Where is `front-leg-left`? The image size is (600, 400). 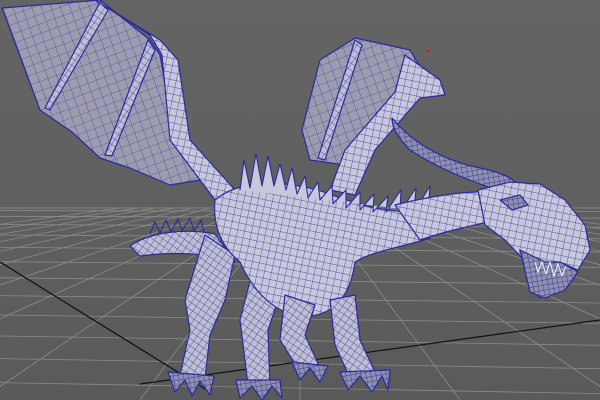 front-leg-left is located at coordinates (300, 333).